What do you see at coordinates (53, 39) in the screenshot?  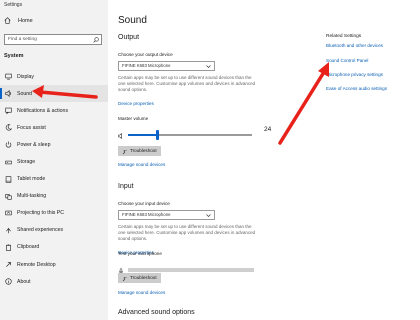 I see `search-input: Find a setting` at bounding box center [53, 39].